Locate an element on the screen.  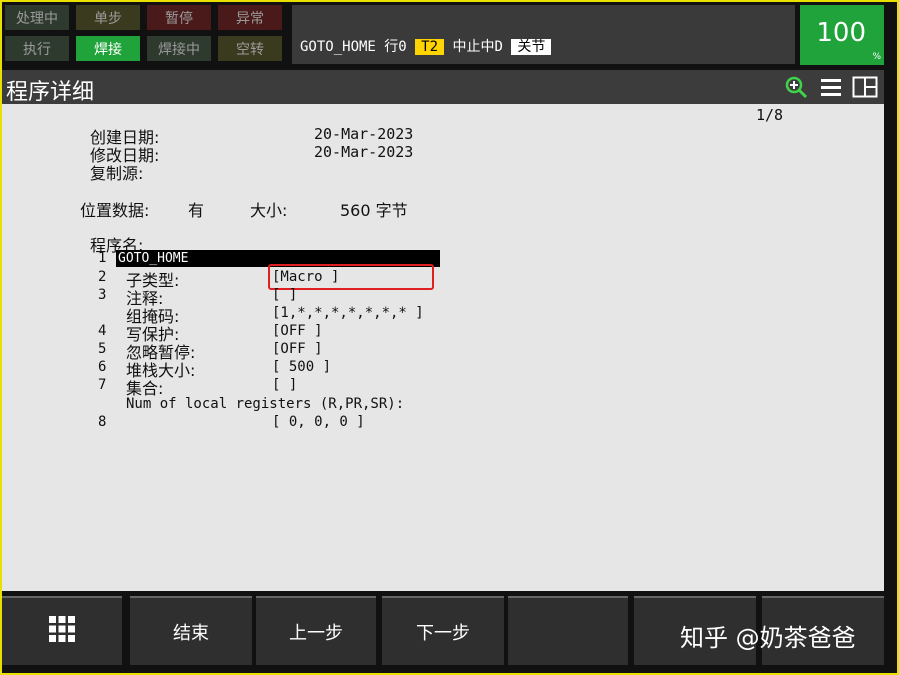
coord-badge: 关节 is located at coordinates (531, 47).